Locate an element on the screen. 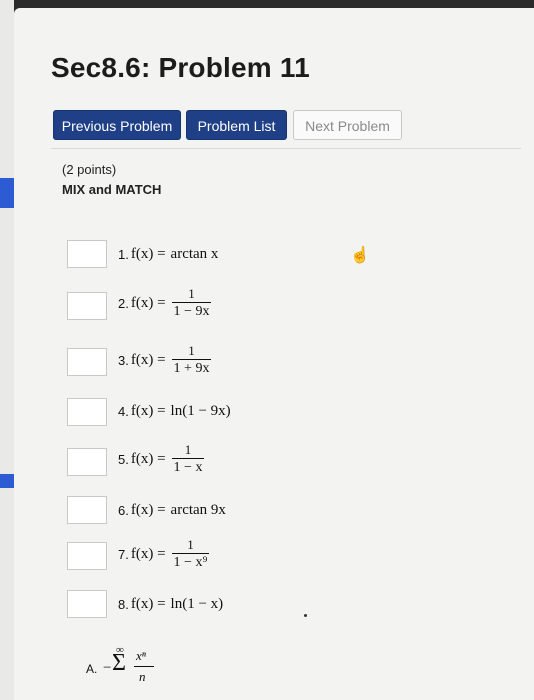 Image resolution: width=534 pixels, height=700 pixels. match-item-4: 4. f(x) = ln(1 − 9x) is located at coordinates (174, 411).